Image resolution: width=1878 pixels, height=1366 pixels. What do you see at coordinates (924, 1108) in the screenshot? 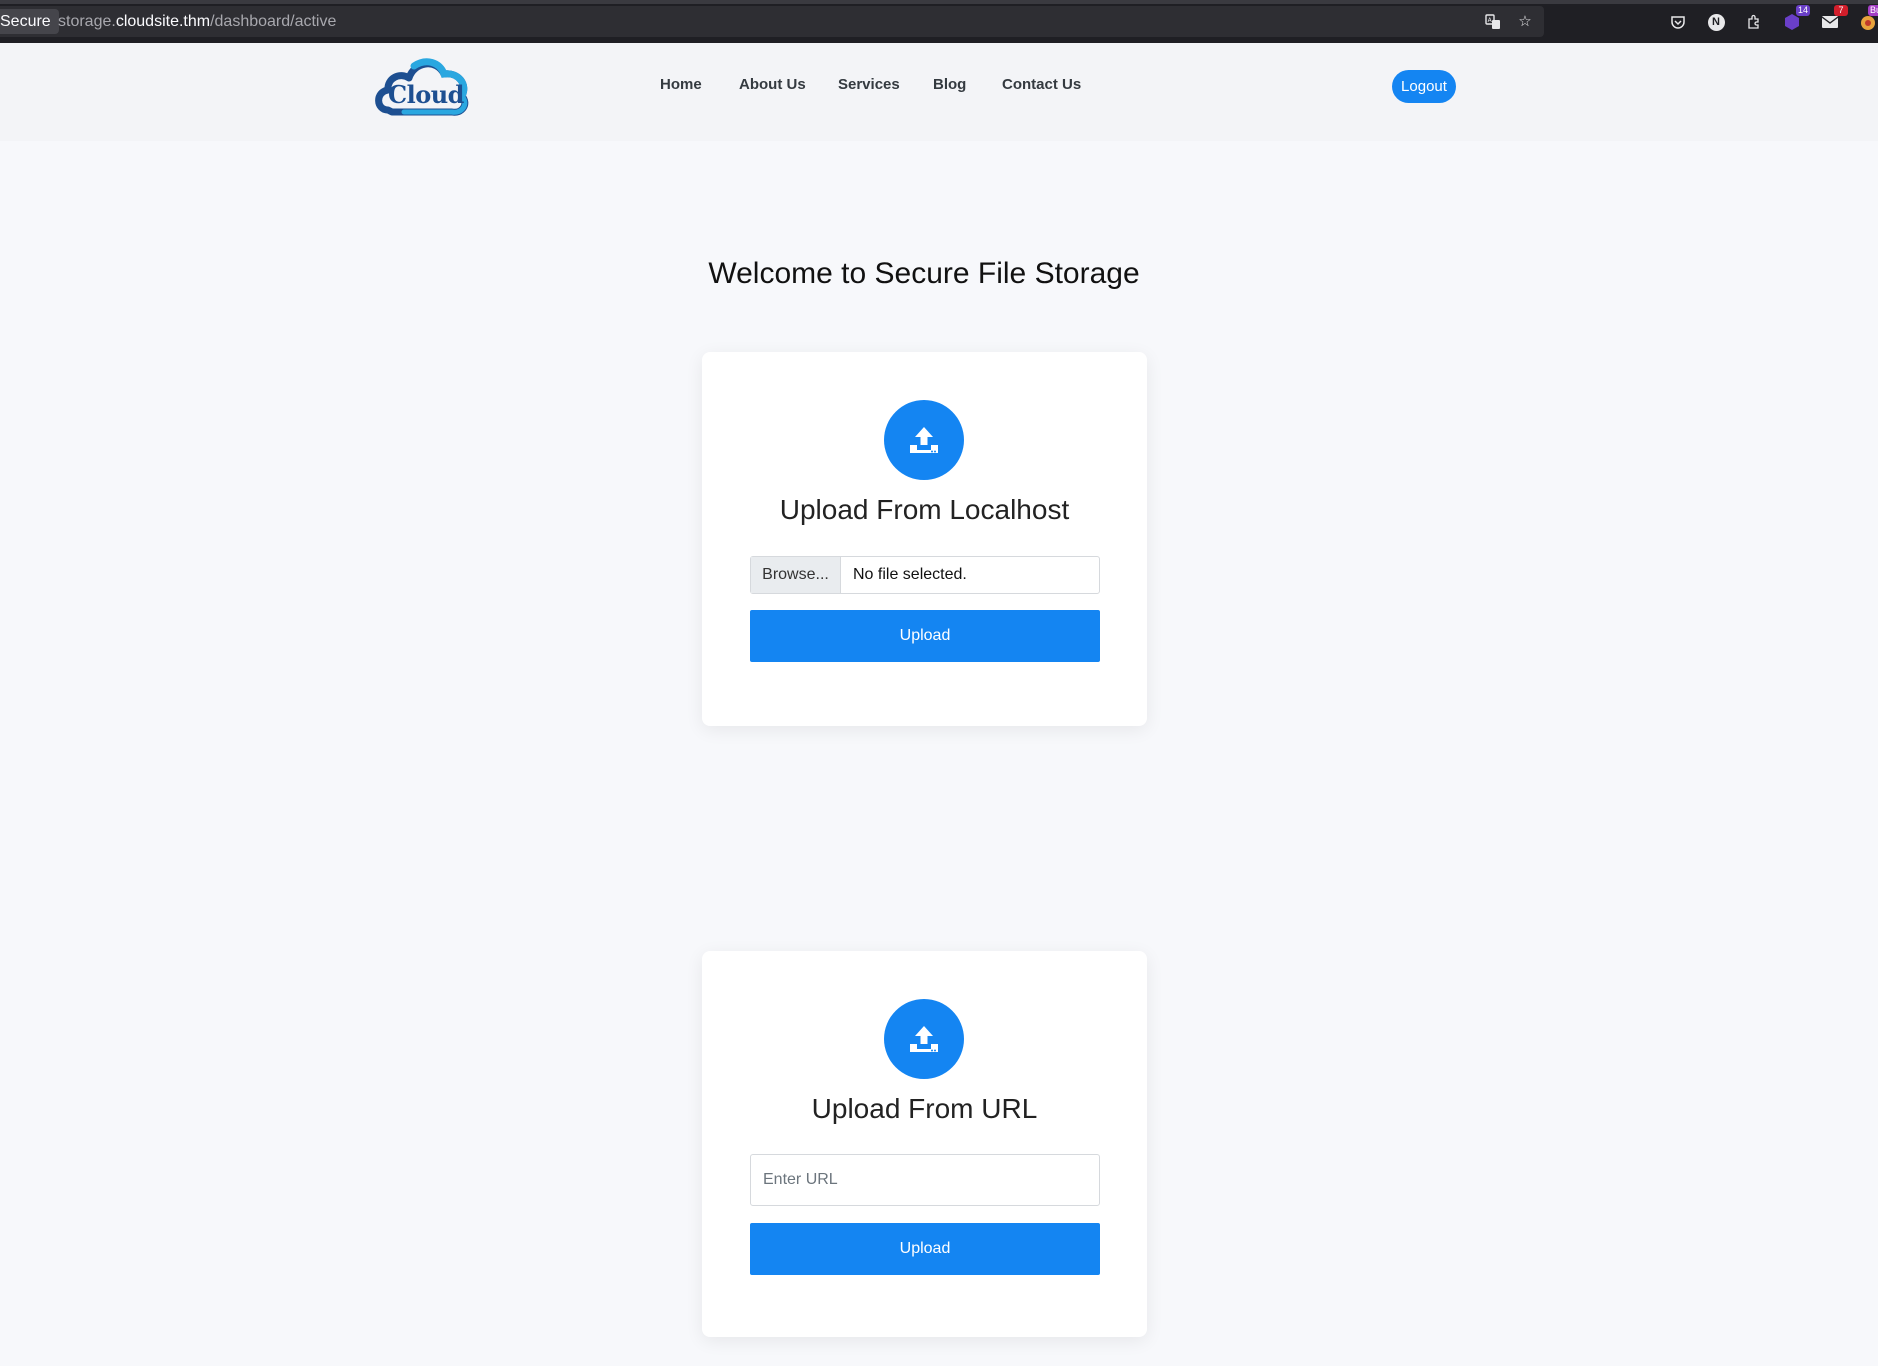
I see `upload-url-title: Upload From URL` at bounding box center [924, 1108].